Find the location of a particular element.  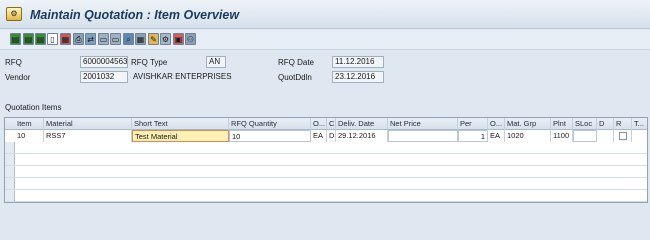

cell-t is located at coordinates (639, 136).